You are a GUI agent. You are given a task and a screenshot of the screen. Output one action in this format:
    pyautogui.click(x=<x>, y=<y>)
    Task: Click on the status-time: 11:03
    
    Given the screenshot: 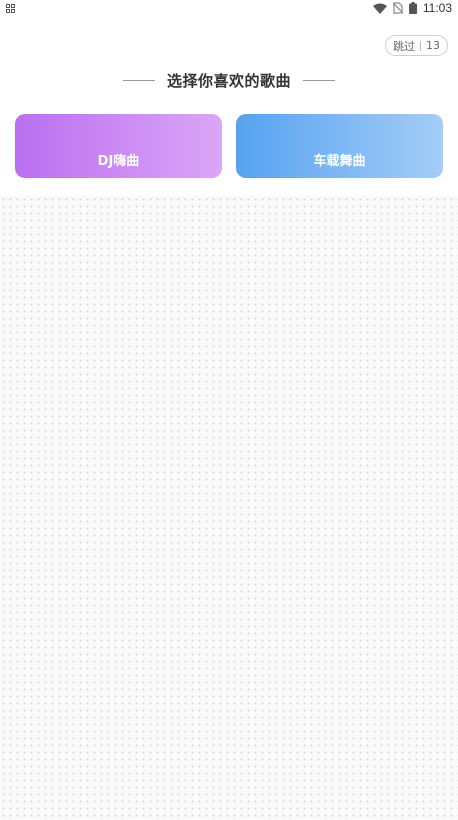 What is the action you would take?
    pyautogui.click(x=437, y=8)
    